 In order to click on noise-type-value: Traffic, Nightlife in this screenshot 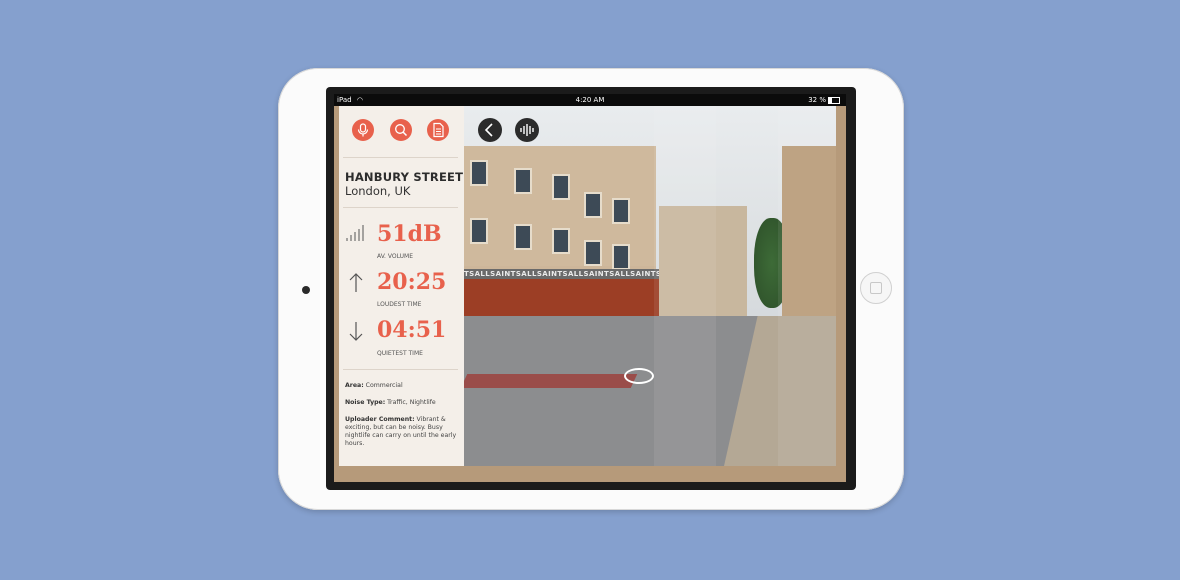, I will do `click(411, 402)`.